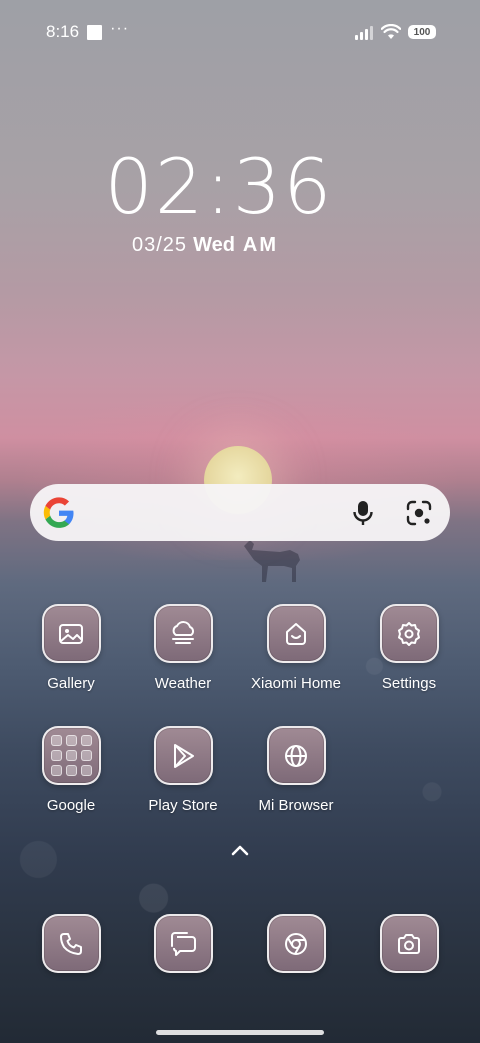 Image resolution: width=480 pixels, height=1043 pixels. Describe the element at coordinates (183, 683) in the screenshot. I see `app-label: Weather` at that location.